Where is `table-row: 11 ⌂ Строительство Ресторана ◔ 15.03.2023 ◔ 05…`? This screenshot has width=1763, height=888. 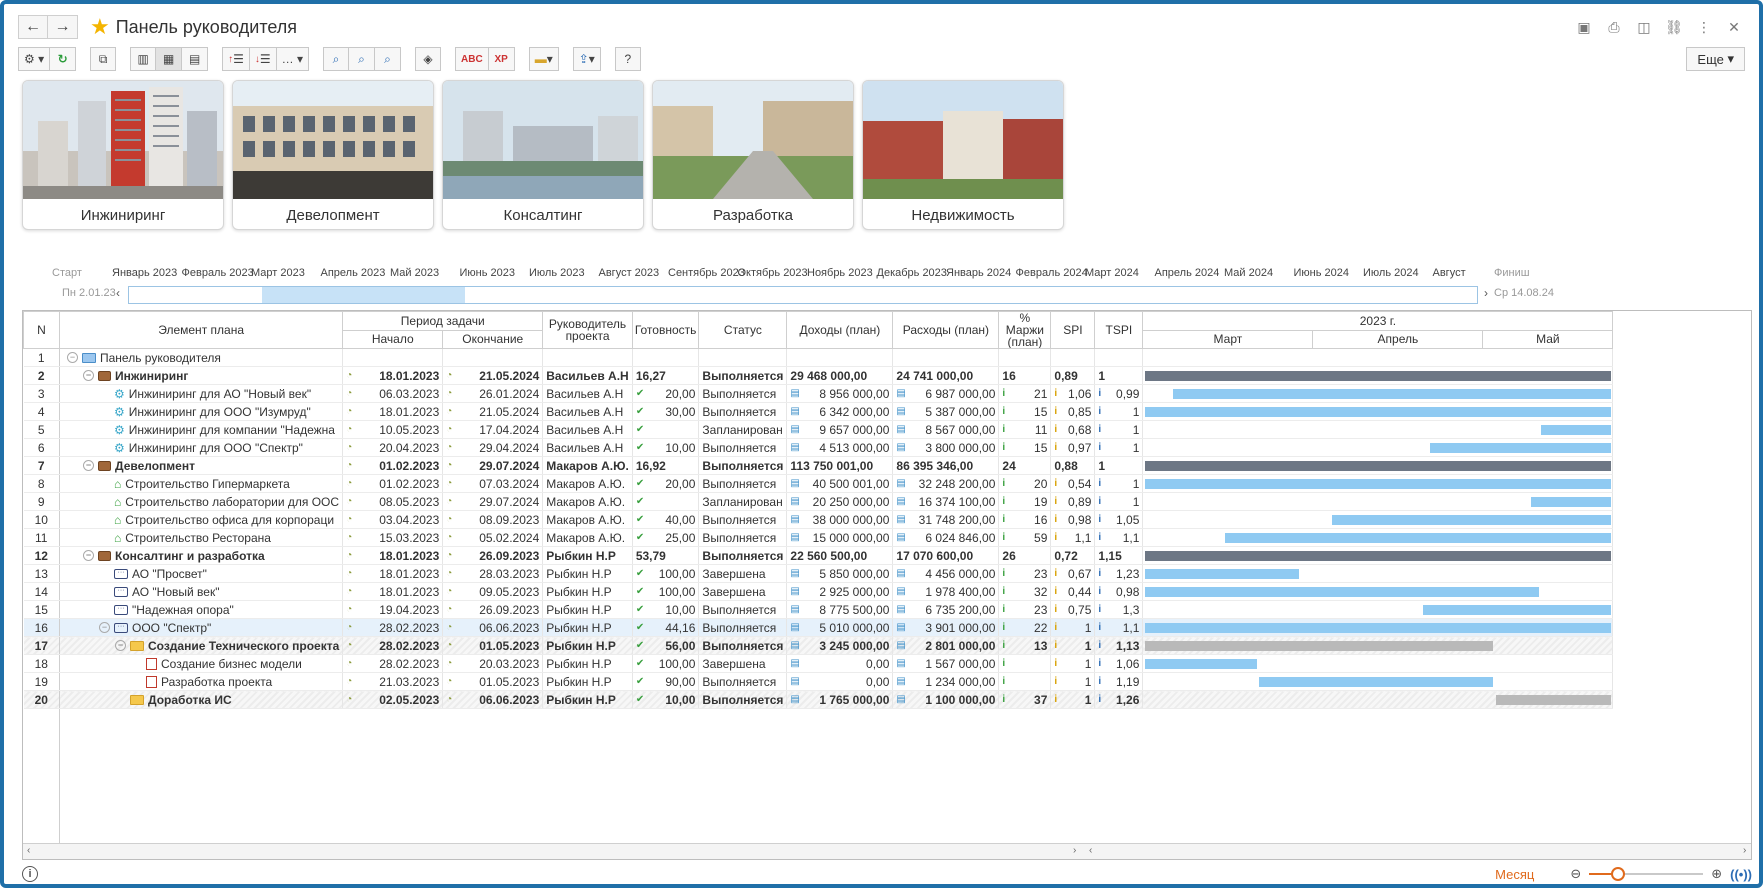 table-row: 11 ⌂ Строительство Ресторана ◔ 15.03.2023 ◔ 05… is located at coordinates (818, 537).